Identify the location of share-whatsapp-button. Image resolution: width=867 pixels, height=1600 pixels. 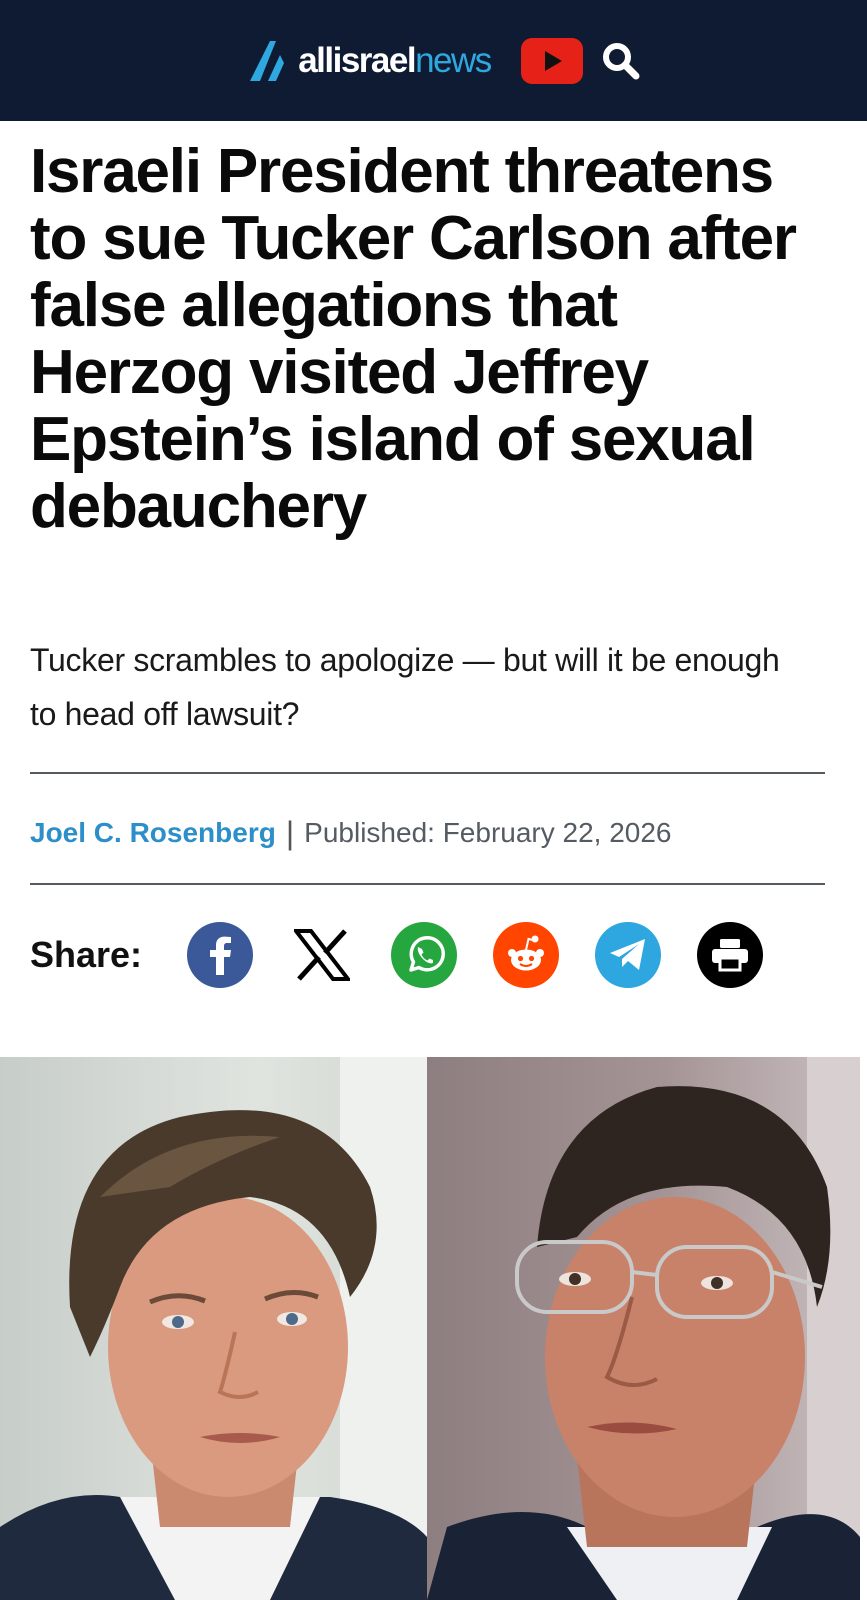
(424, 955).